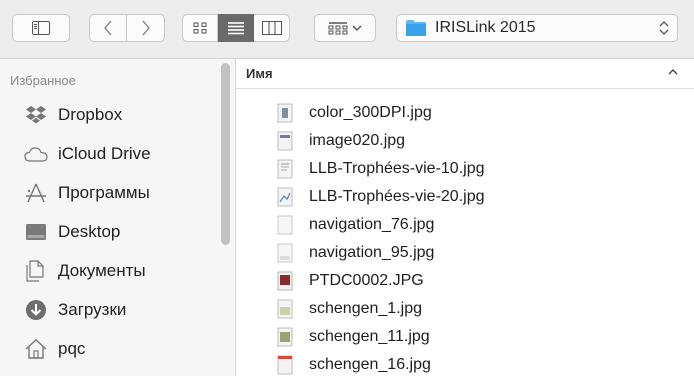 The height and width of the screenshot is (379, 694). I want to click on file-row: LLB-Trophées-vie-10.jpg, so click(465, 169).